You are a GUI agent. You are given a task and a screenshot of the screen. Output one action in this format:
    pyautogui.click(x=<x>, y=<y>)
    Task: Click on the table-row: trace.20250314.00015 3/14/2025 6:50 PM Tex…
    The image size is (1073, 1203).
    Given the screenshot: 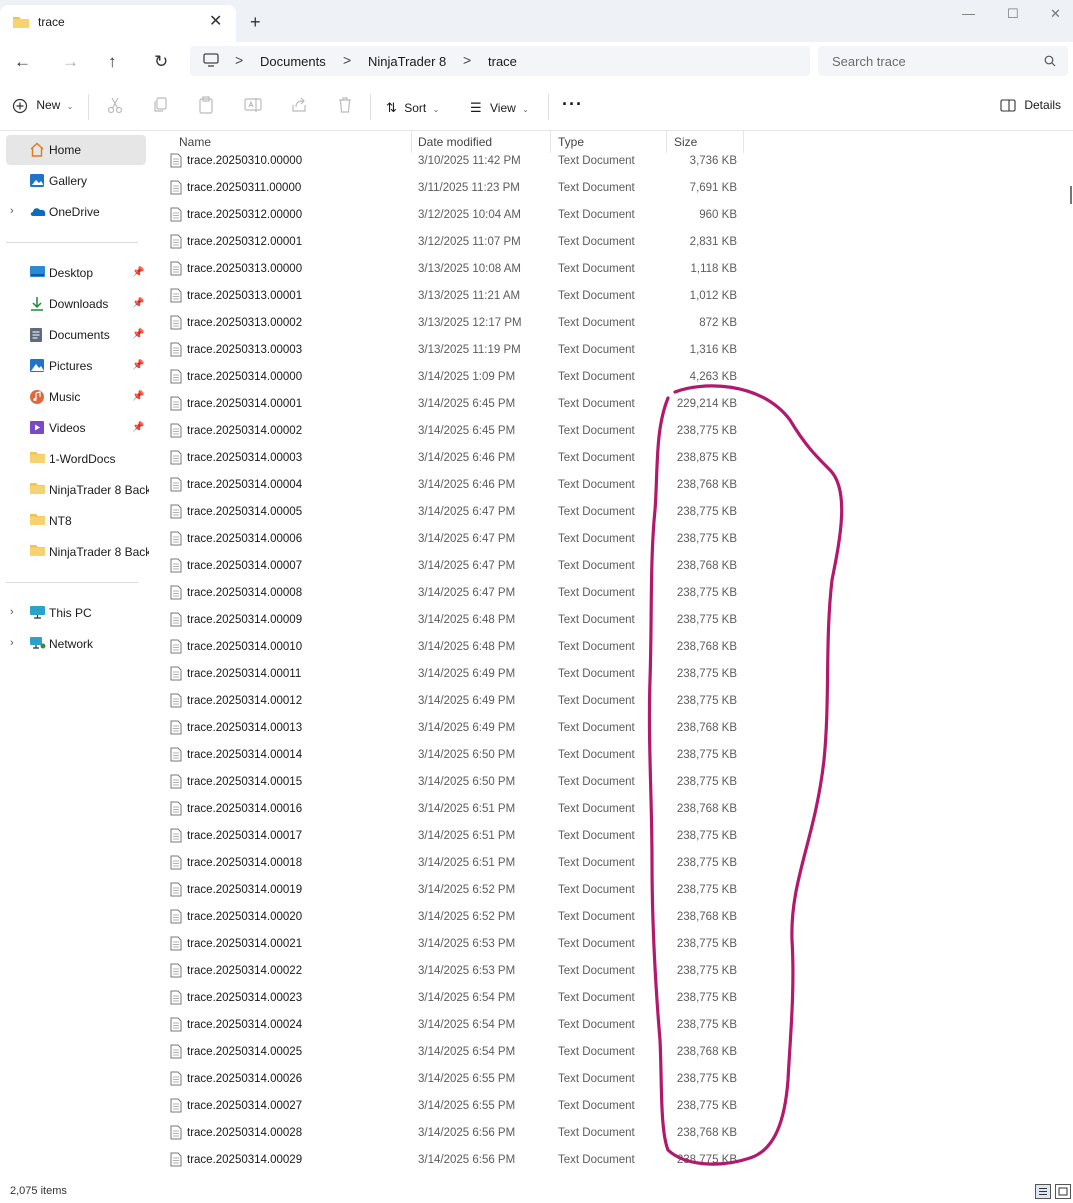 What is the action you would take?
    pyautogui.click(x=611, y=783)
    